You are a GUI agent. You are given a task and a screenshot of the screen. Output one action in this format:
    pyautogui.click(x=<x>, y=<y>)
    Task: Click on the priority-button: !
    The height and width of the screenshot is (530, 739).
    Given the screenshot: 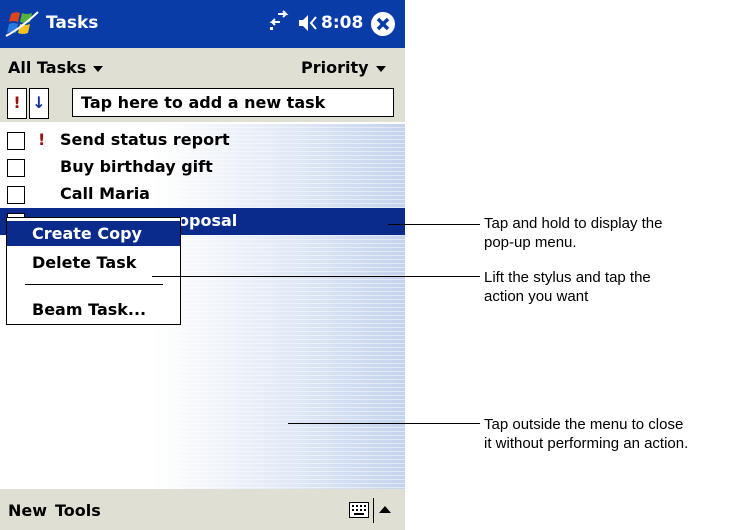 What is the action you would take?
    pyautogui.click(x=17, y=103)
    